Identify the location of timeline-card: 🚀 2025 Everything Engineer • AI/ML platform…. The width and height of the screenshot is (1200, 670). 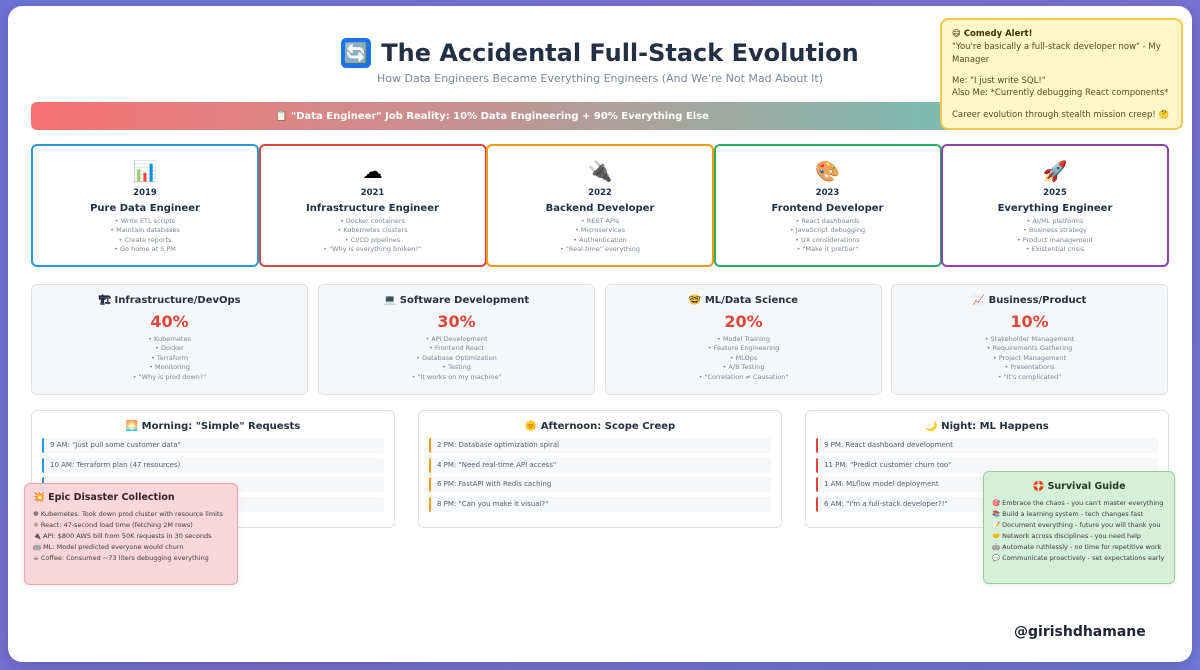
(1055, 205).